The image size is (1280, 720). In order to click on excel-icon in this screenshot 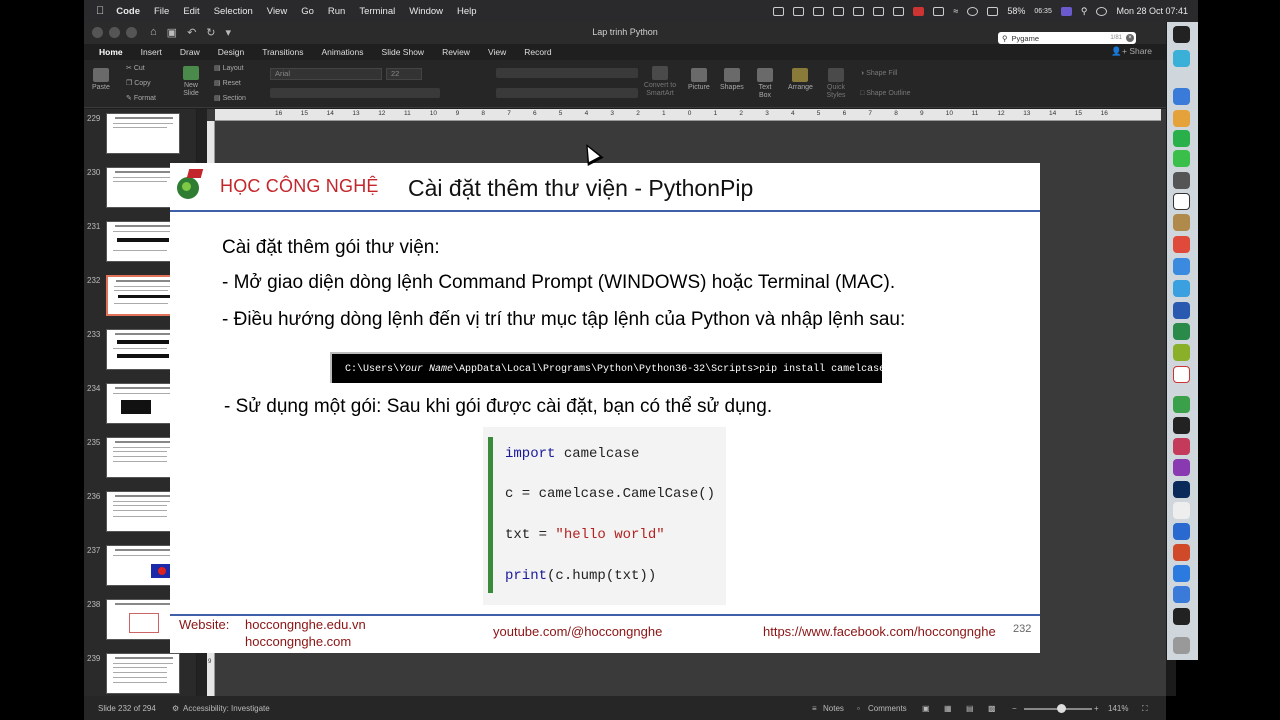, I will do `click(1181, 331)`.